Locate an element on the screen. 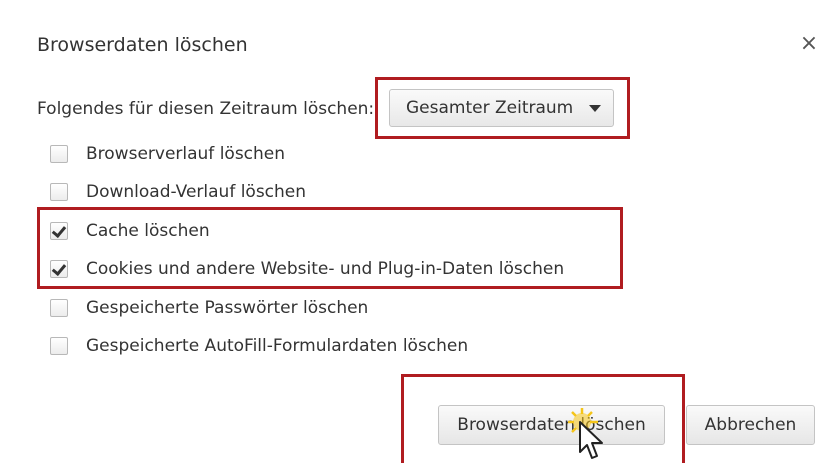  option-download-history: Download-Verlauf löschen is located at coordinates (178, 192).